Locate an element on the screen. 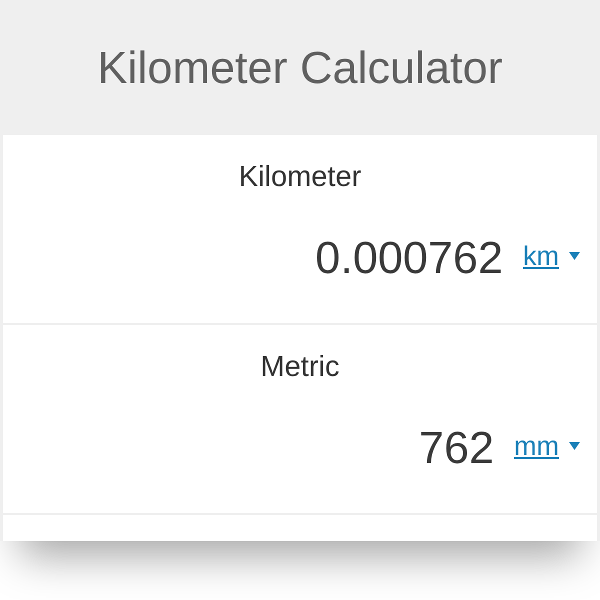 The width and height of the screenshot is (600, 600). field-label: Metric is located at coordinates (300, 367).